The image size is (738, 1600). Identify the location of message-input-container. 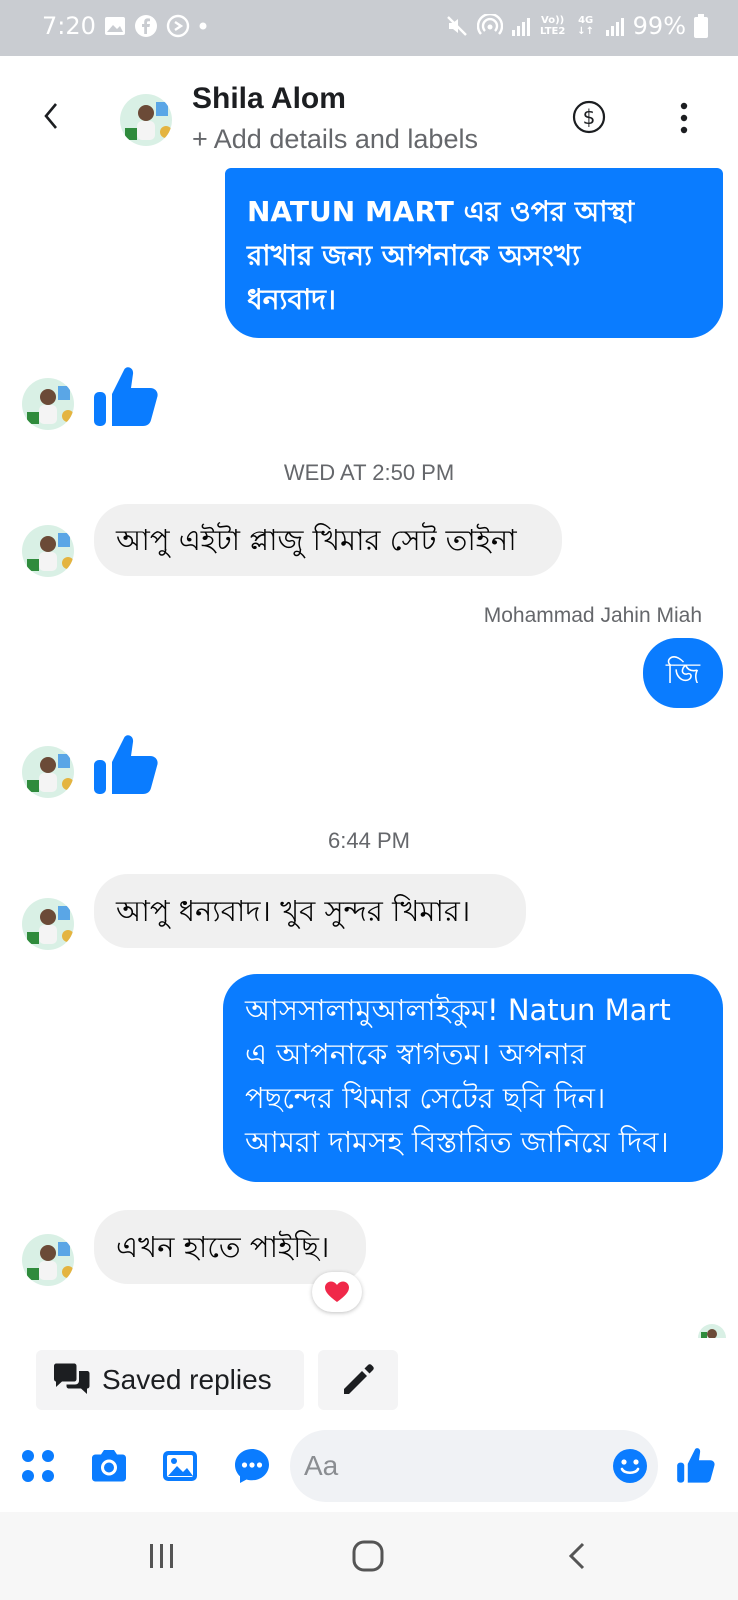
(474, 1466).